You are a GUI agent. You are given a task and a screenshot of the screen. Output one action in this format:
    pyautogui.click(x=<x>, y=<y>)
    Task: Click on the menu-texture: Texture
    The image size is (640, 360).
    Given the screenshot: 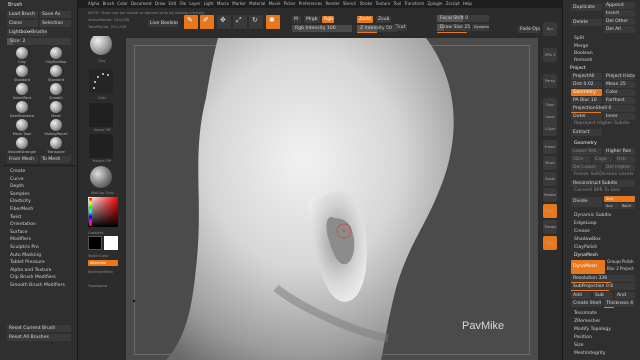 What is the action you would take?
    pyautogui.click(x=383, y=4)
    